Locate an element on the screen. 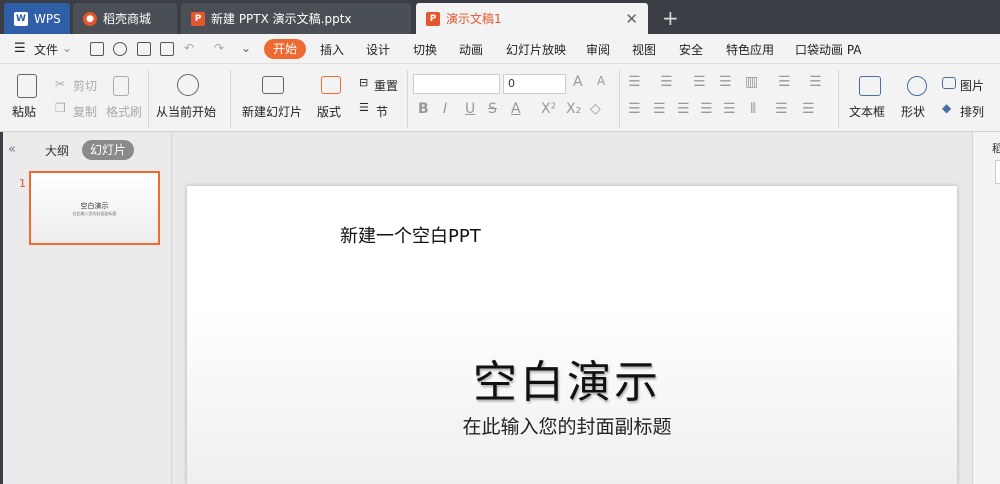 This screenshot has width=1000, height=484. numbered-list-icon: ☰ is located at coordinates (666, 82).